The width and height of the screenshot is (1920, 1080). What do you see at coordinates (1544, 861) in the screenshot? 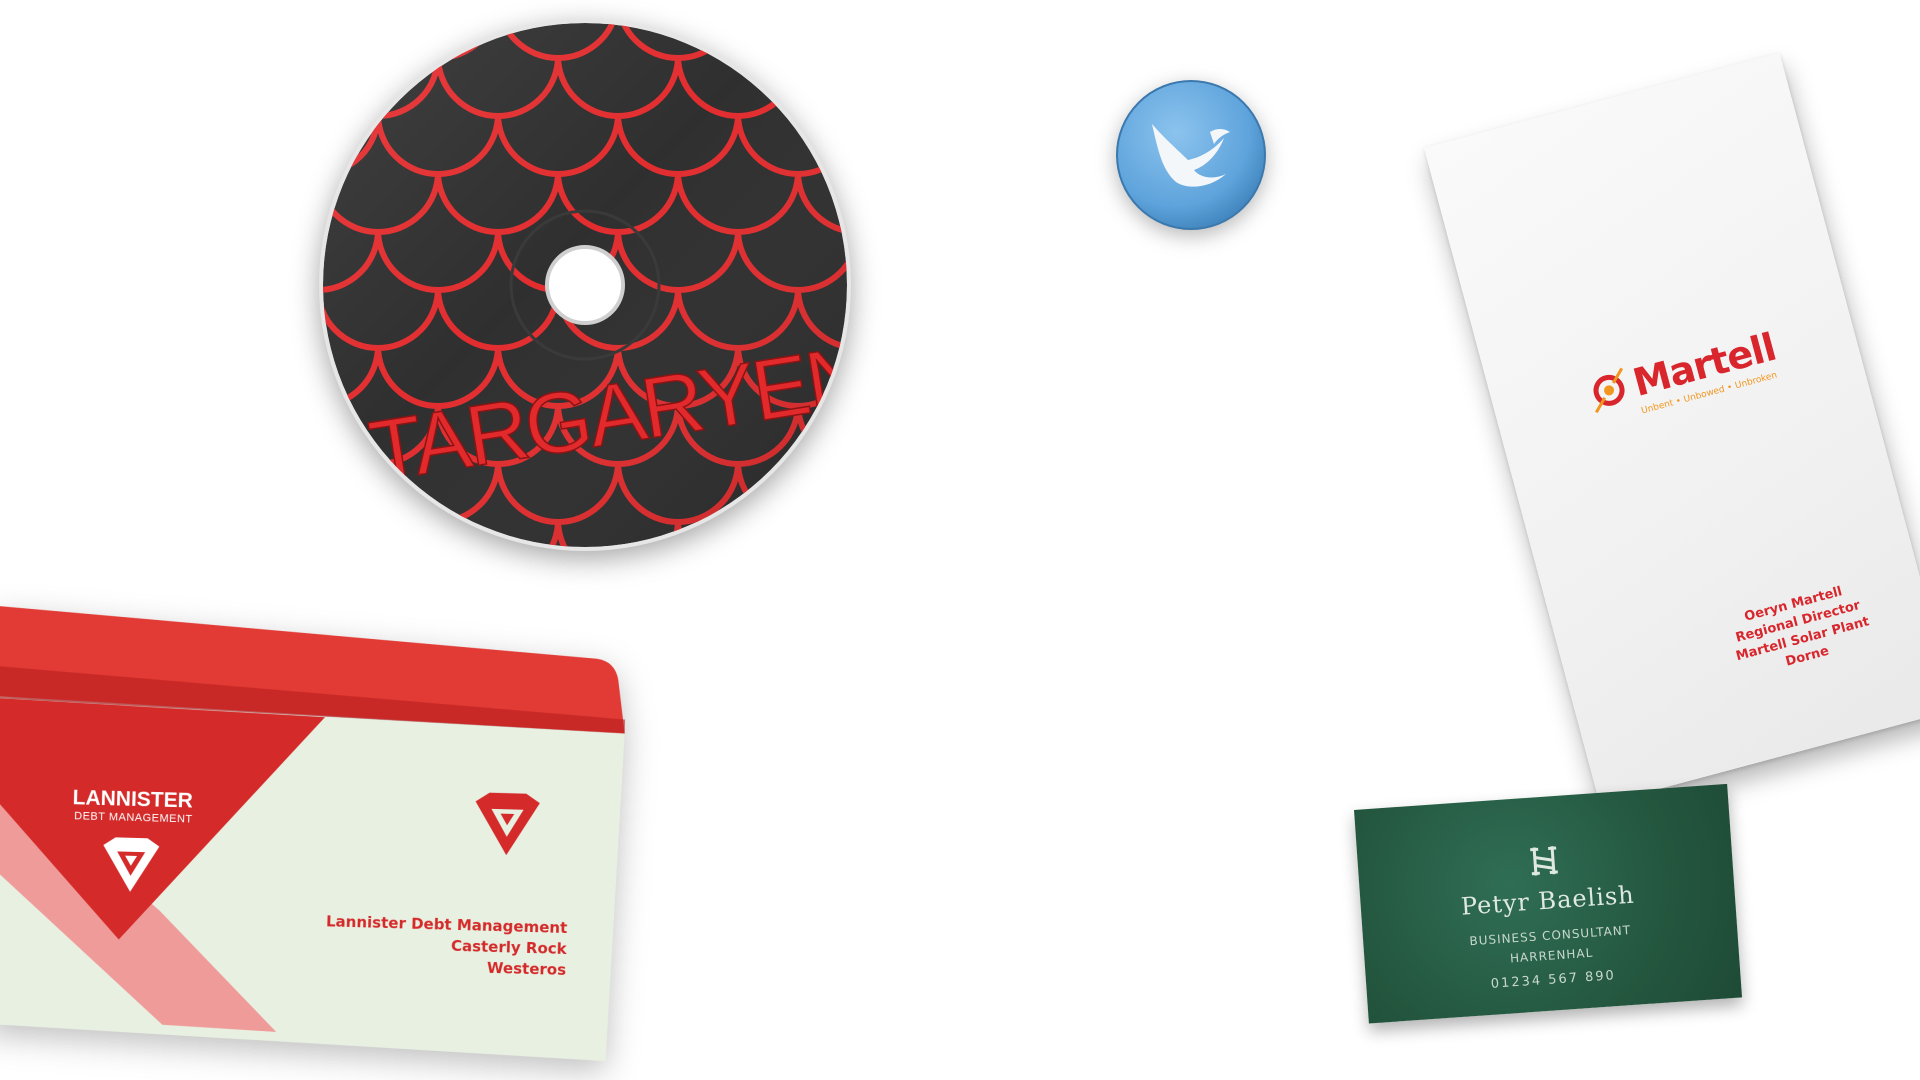
I see `ladder-icon` at bounding box center [1544, 861].